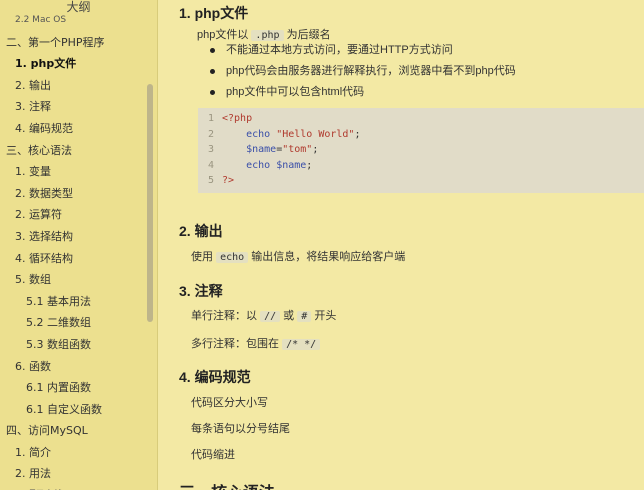 The image size is (644, 490). Describe the element at coordinates (210, 118) in the screenshot. I see `line-number: 1` at that location.